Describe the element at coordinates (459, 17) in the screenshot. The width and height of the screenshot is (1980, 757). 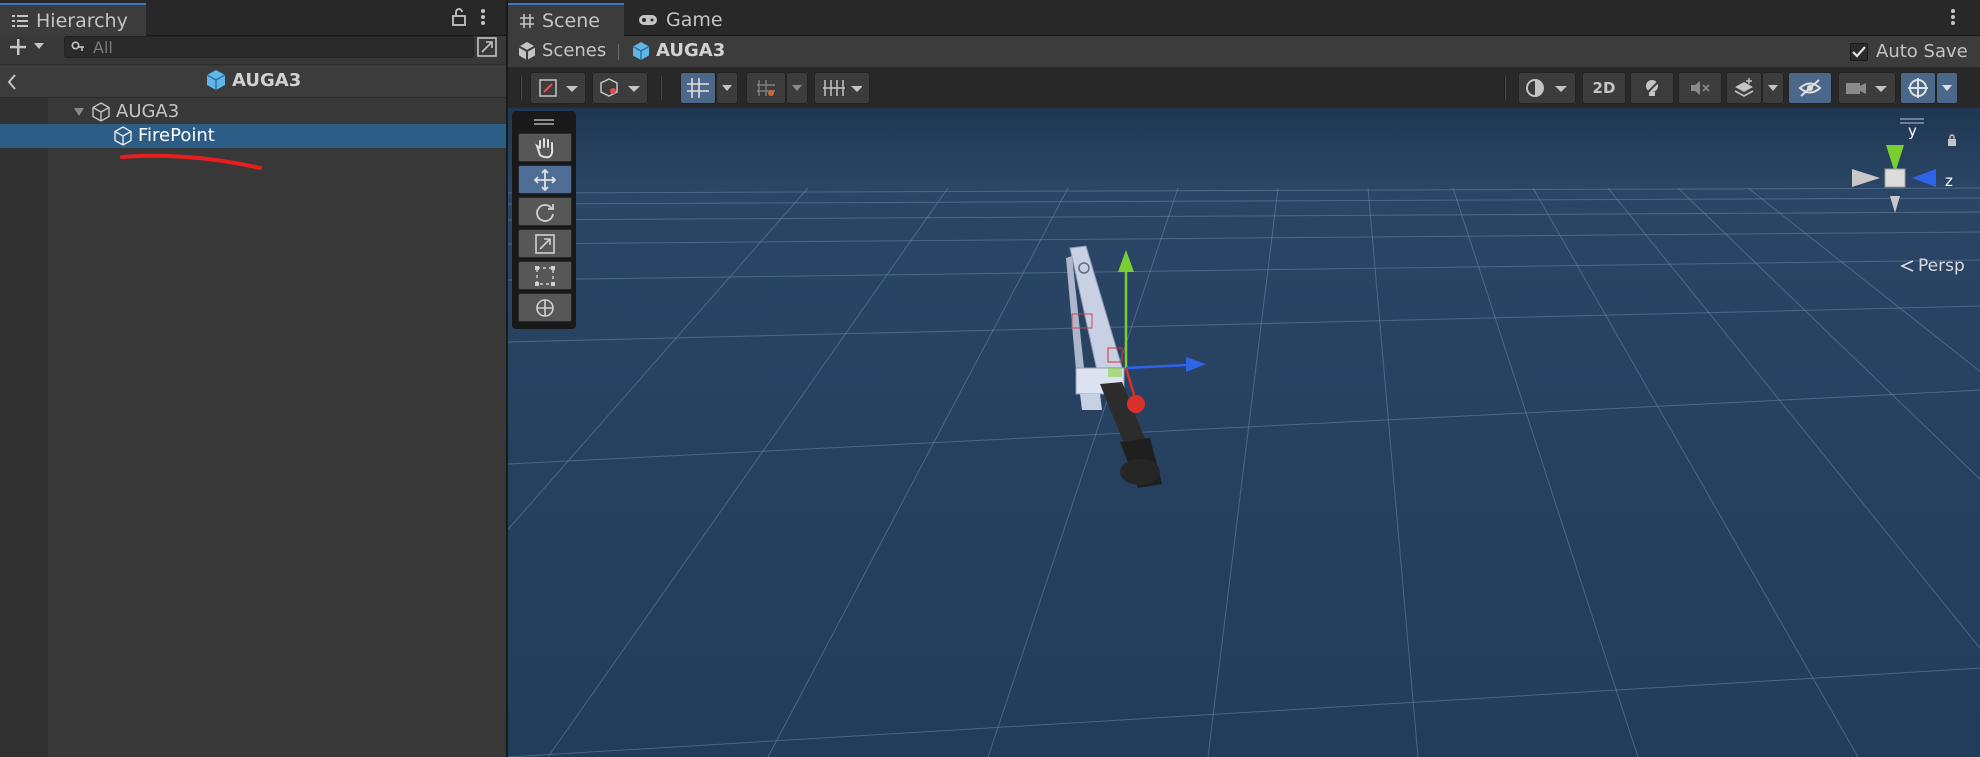
I see `lock-icon` at that location.